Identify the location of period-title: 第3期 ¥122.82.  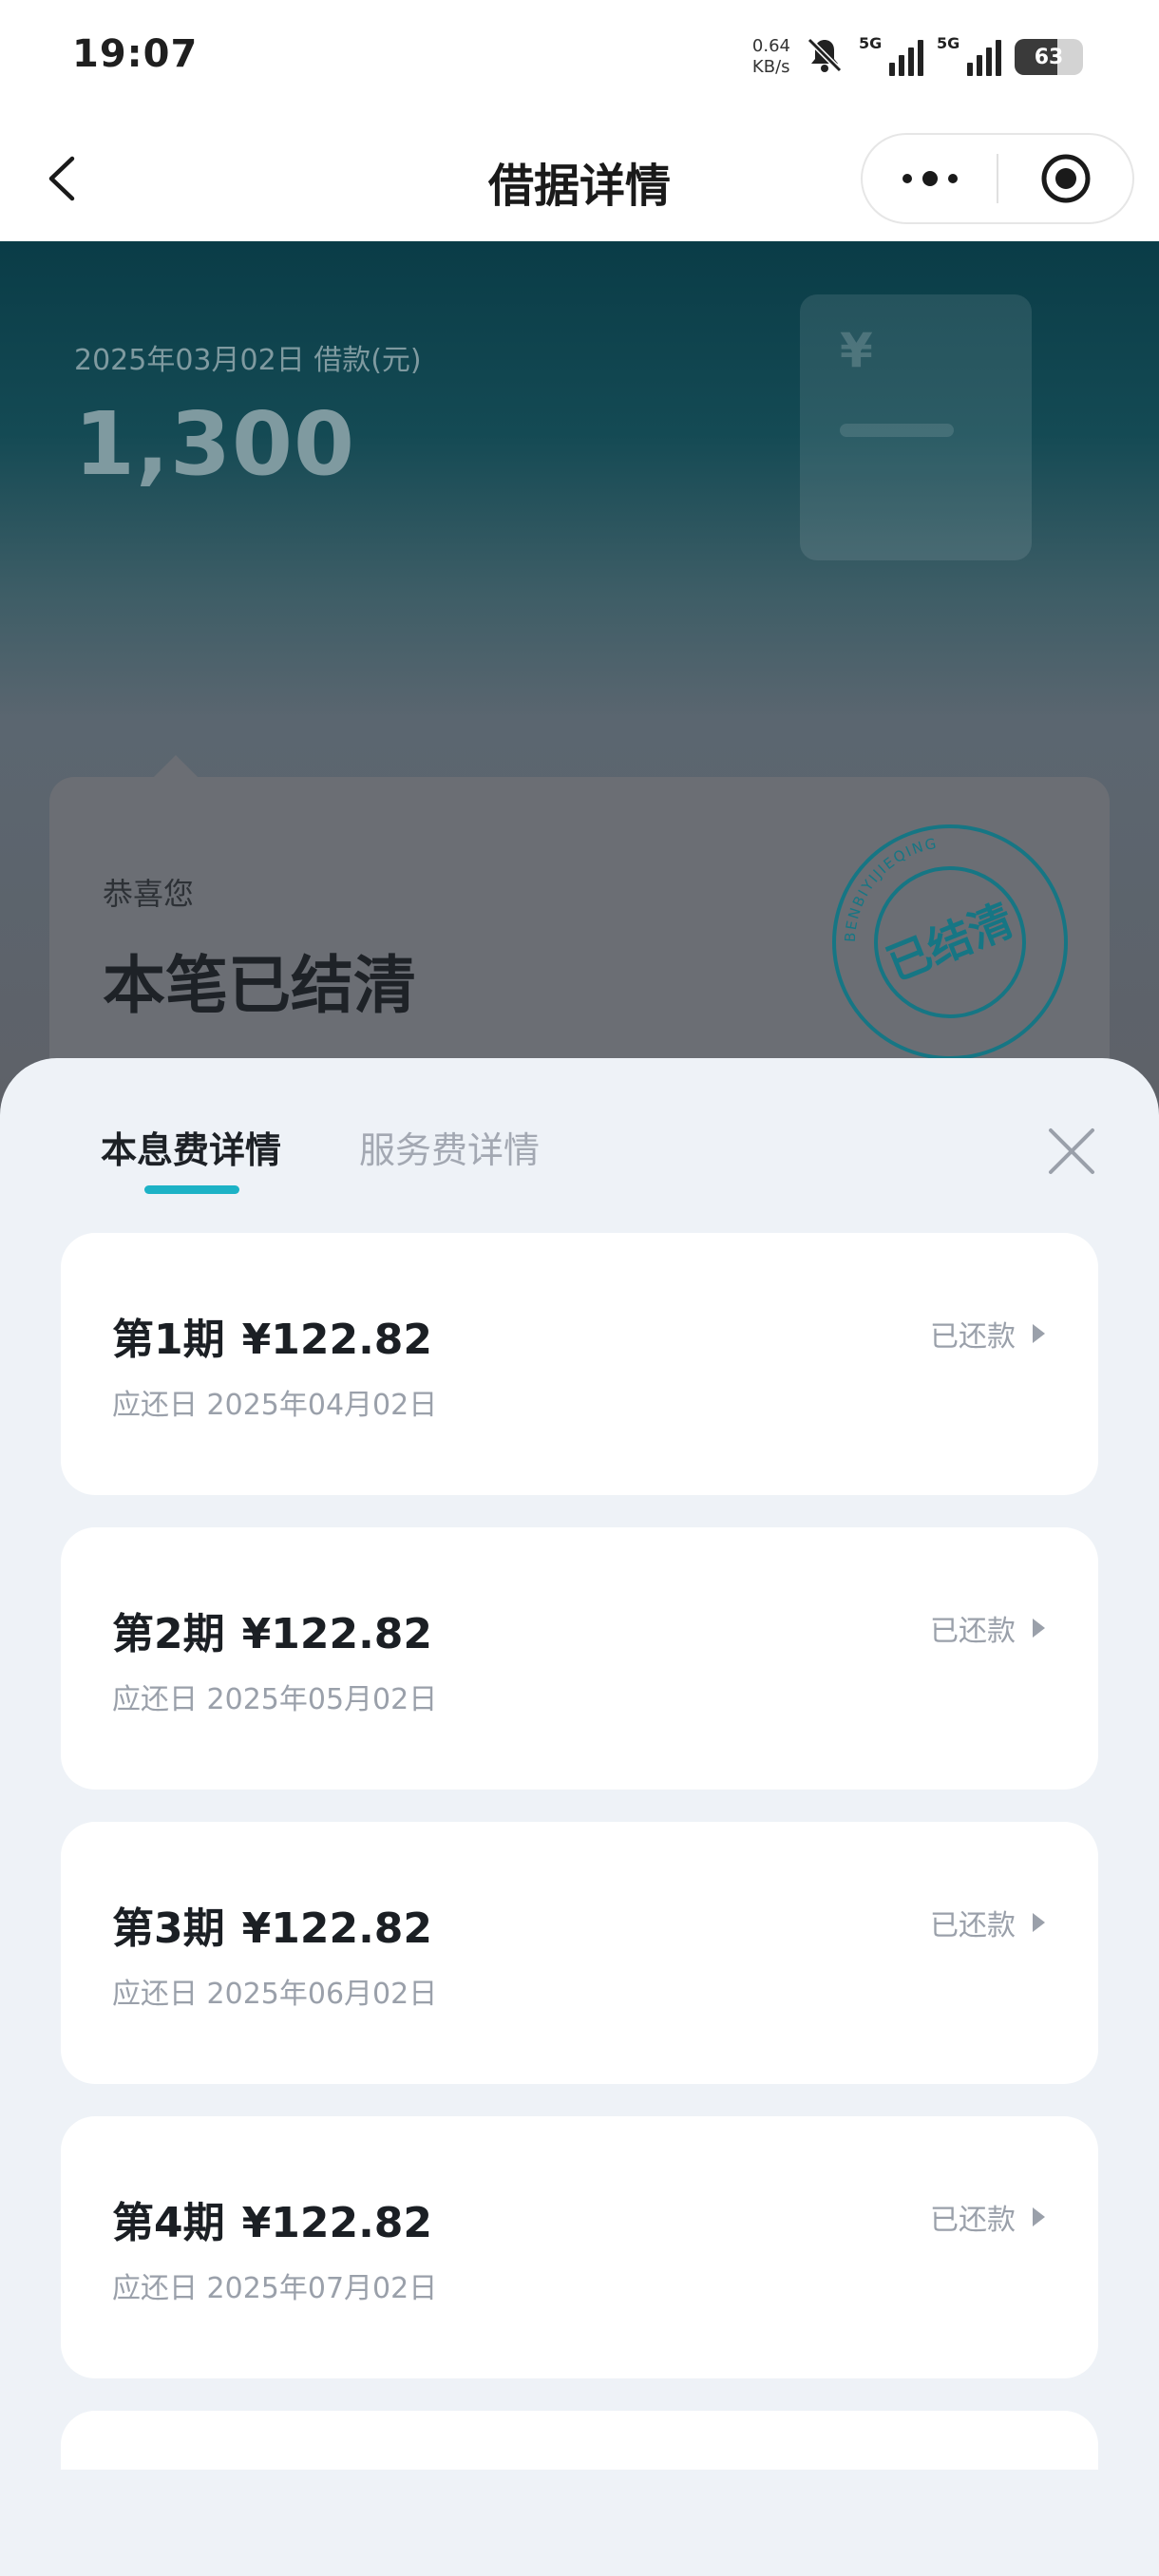
(272, 1924).